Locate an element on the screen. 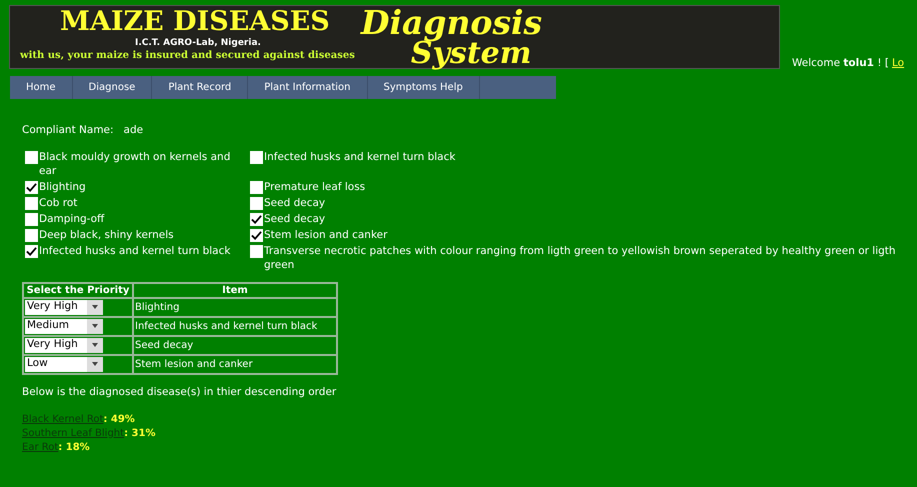 This screenshot has height=487, width=917. symptom-label: Transverse necrotic patches with colour ranging from ligth green to yellowish brown seperated by healthy green or ligth green is located at coordinates (580, 258).